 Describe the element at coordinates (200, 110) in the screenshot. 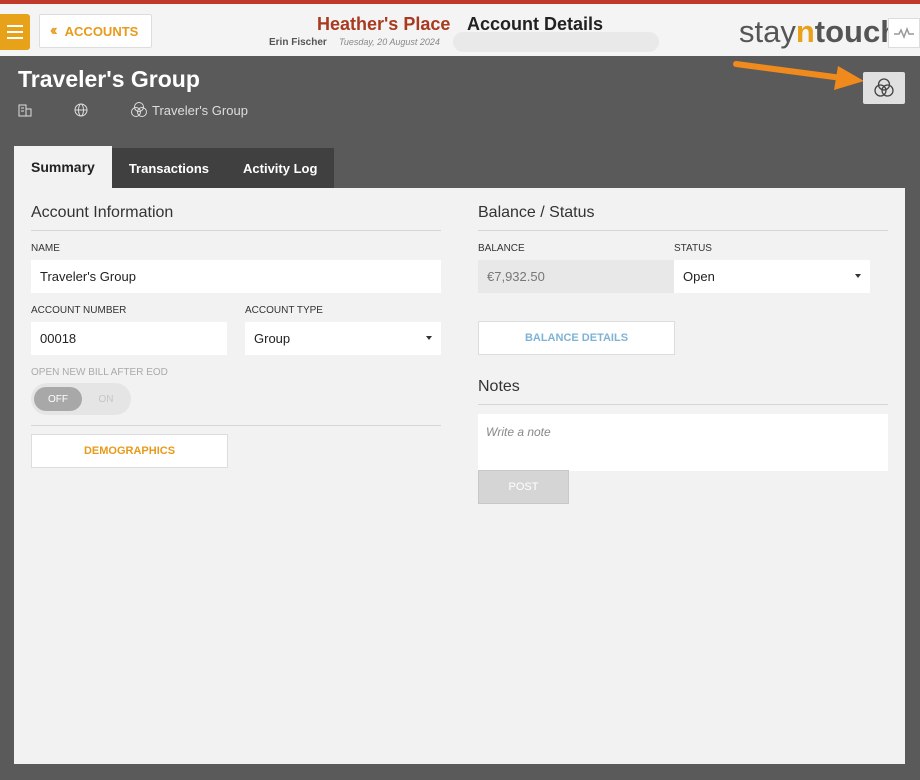

I see `group-link: Traveler's Group` at that location.